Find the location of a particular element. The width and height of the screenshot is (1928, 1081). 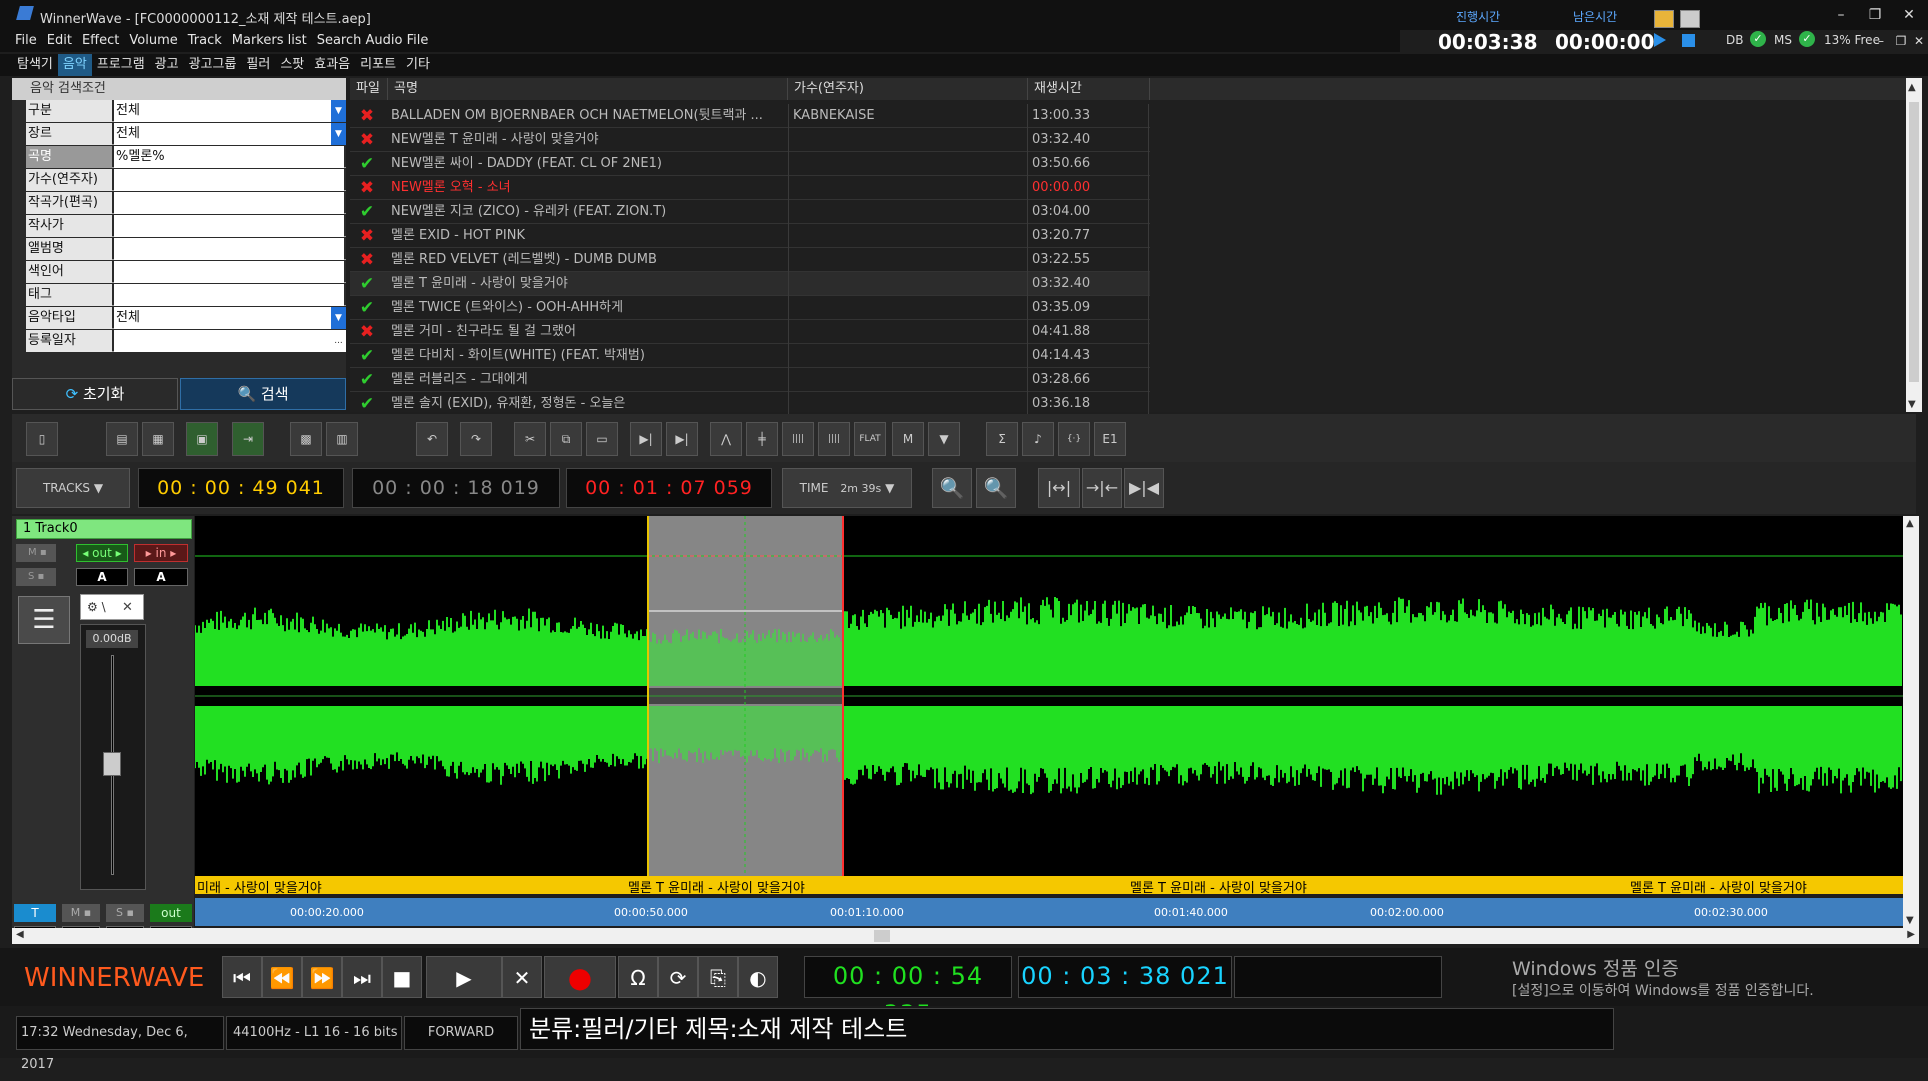

menu-search-audio-file: Search Audio File is located at coordinates (373, 41).